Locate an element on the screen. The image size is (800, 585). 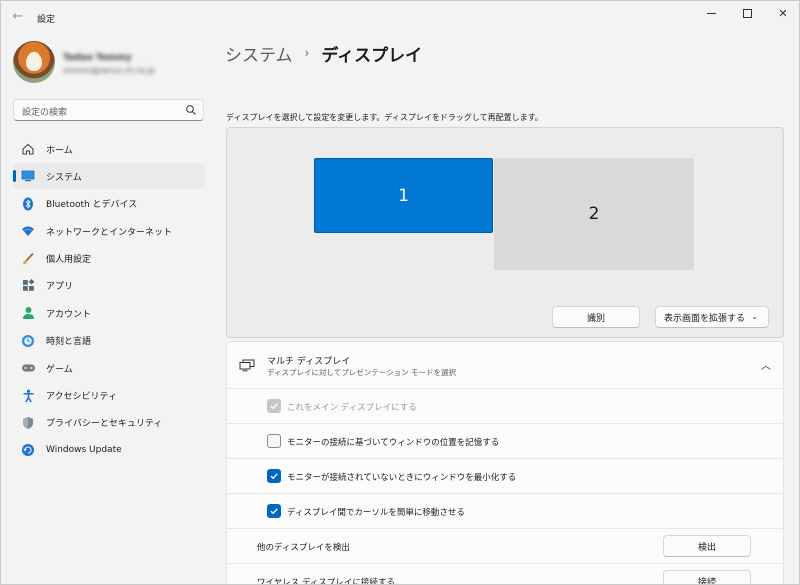
detect-displays-row: 他のディスプレイを検出 検出 is located at coordinates (505, 545).